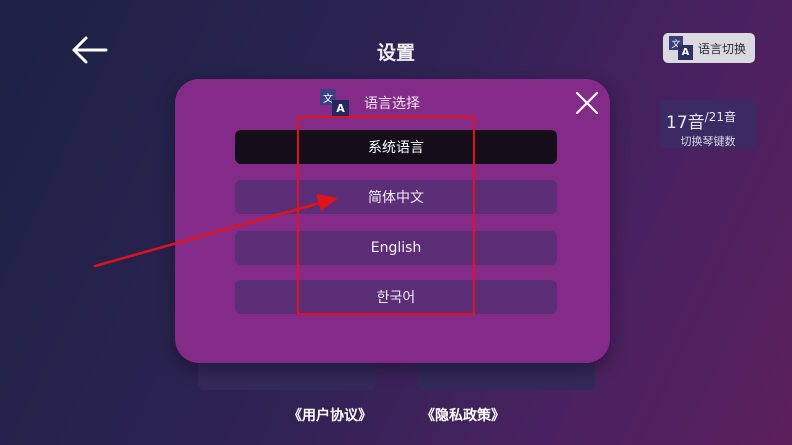 This screenshot has width=792, height=445. I want to click on key-count-toggle: 17音/21音 切换琴键数, so click(708, 124).